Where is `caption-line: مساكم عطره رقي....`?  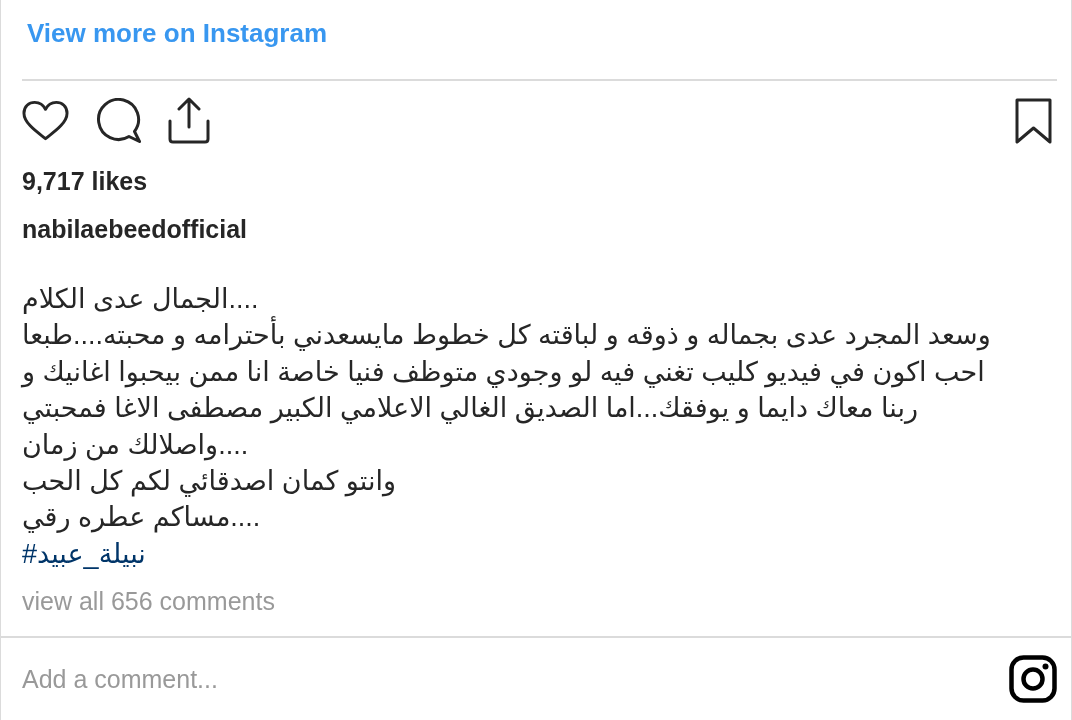
caption-line: مساكم عطره رقي.... is located at coordinates (141, 518).